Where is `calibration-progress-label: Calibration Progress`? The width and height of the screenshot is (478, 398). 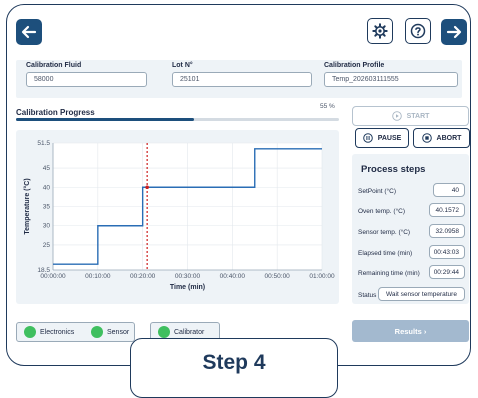
calibration-progress-label: Calibration Progress is located at coordinates (55, 112).